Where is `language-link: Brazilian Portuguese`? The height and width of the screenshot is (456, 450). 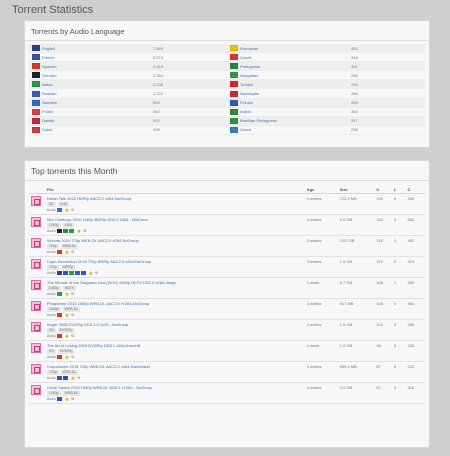 language-link: Brazilian Portuguese is located at coordinates (295, 120).